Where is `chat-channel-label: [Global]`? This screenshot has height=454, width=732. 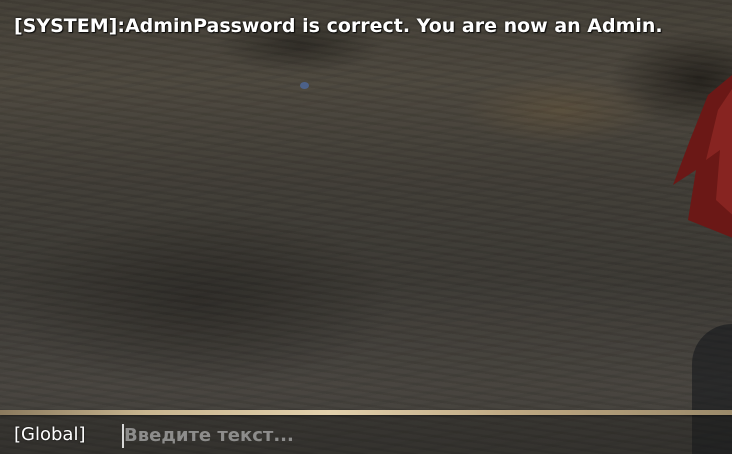 chat-channel-label: [Global] is located at coordinates (49, 435).